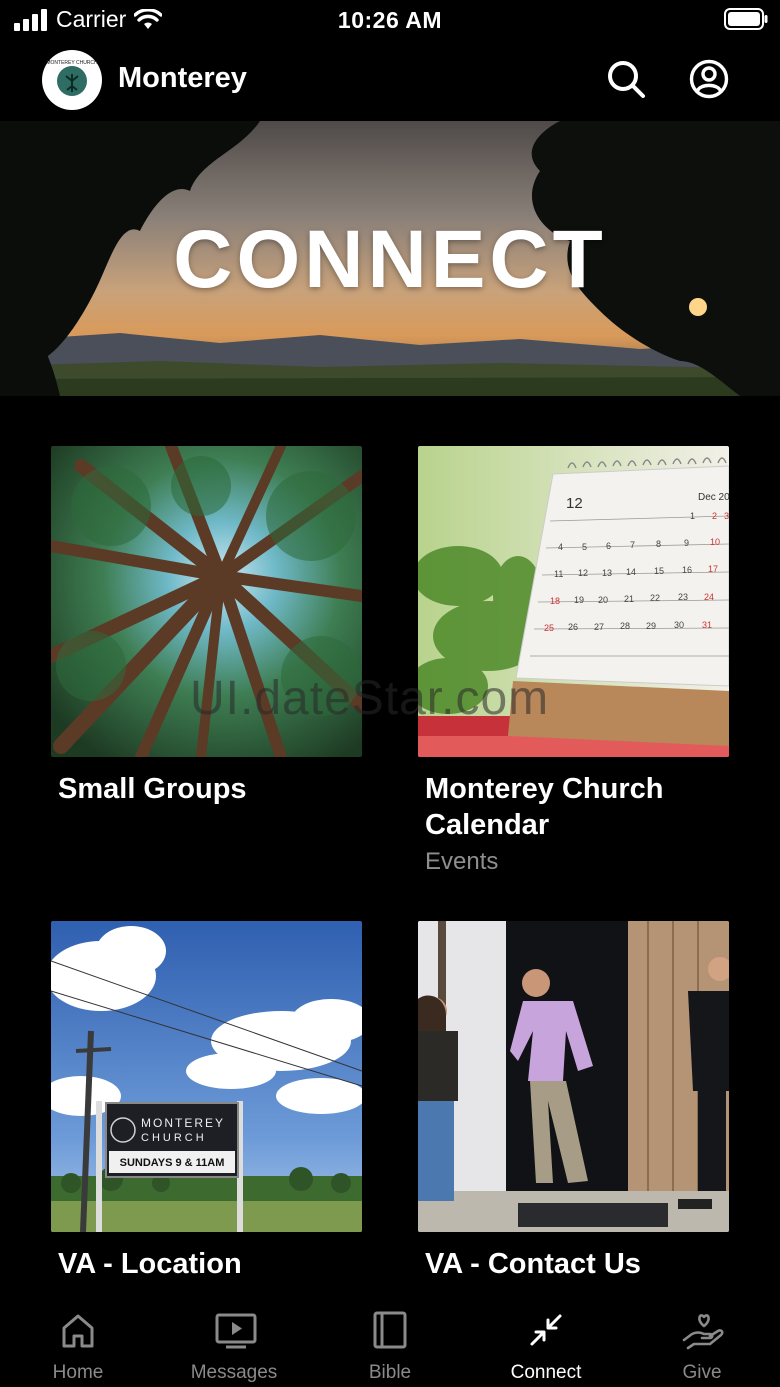 The height and width of the screenshot is (1387, 780). I want to click on calendar-day: 14, so click(631, 572).